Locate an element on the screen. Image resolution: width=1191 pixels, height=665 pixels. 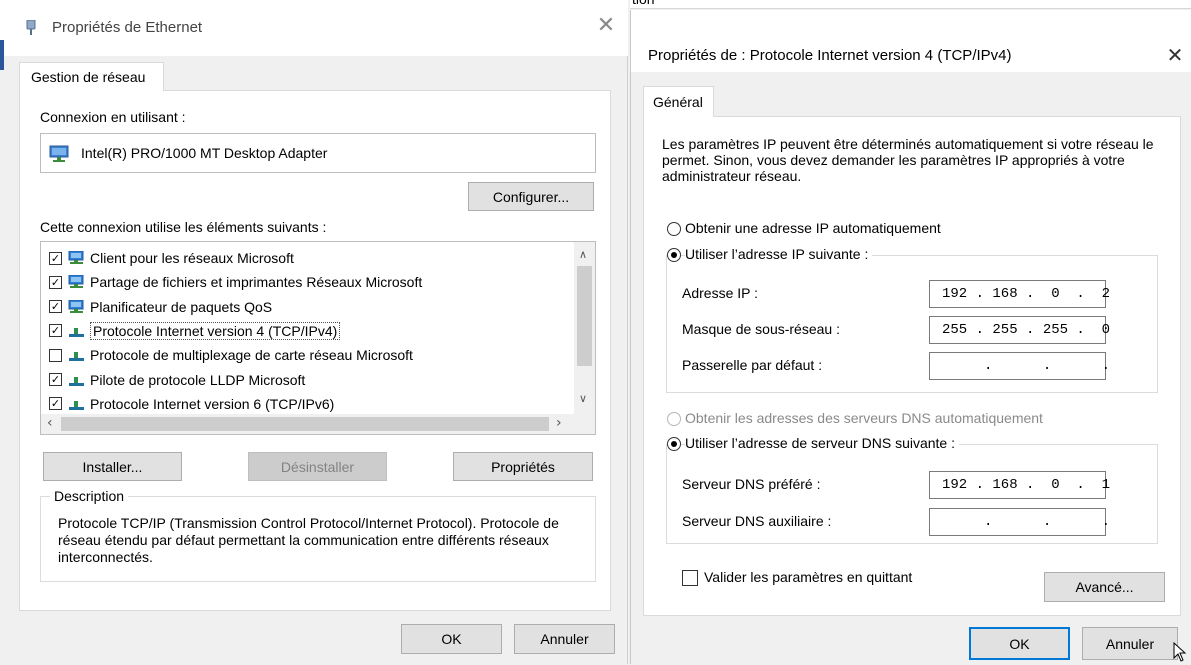
scroll-h-thumb is located at coordinates (305, 424).